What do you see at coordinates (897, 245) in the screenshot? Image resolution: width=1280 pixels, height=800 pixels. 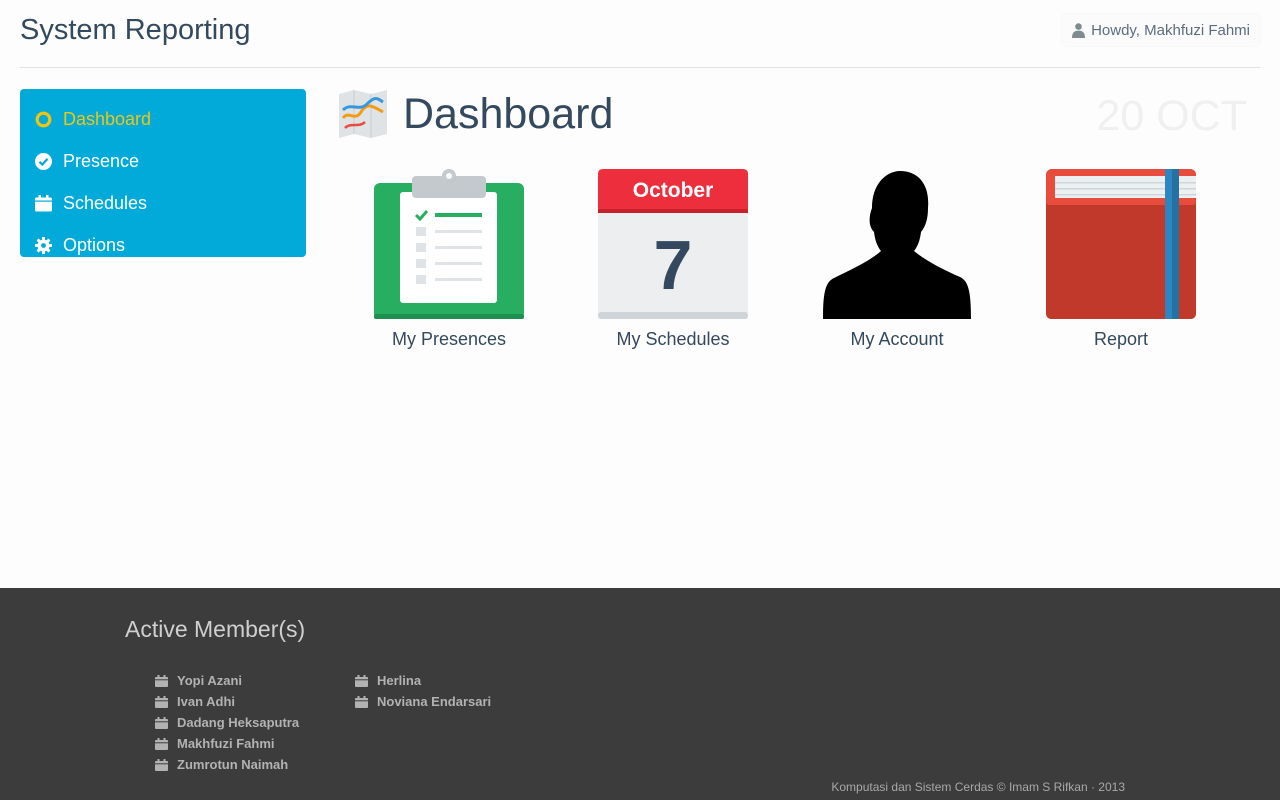 I see `person-silhouette-icon` at bounding box center [897, 245].